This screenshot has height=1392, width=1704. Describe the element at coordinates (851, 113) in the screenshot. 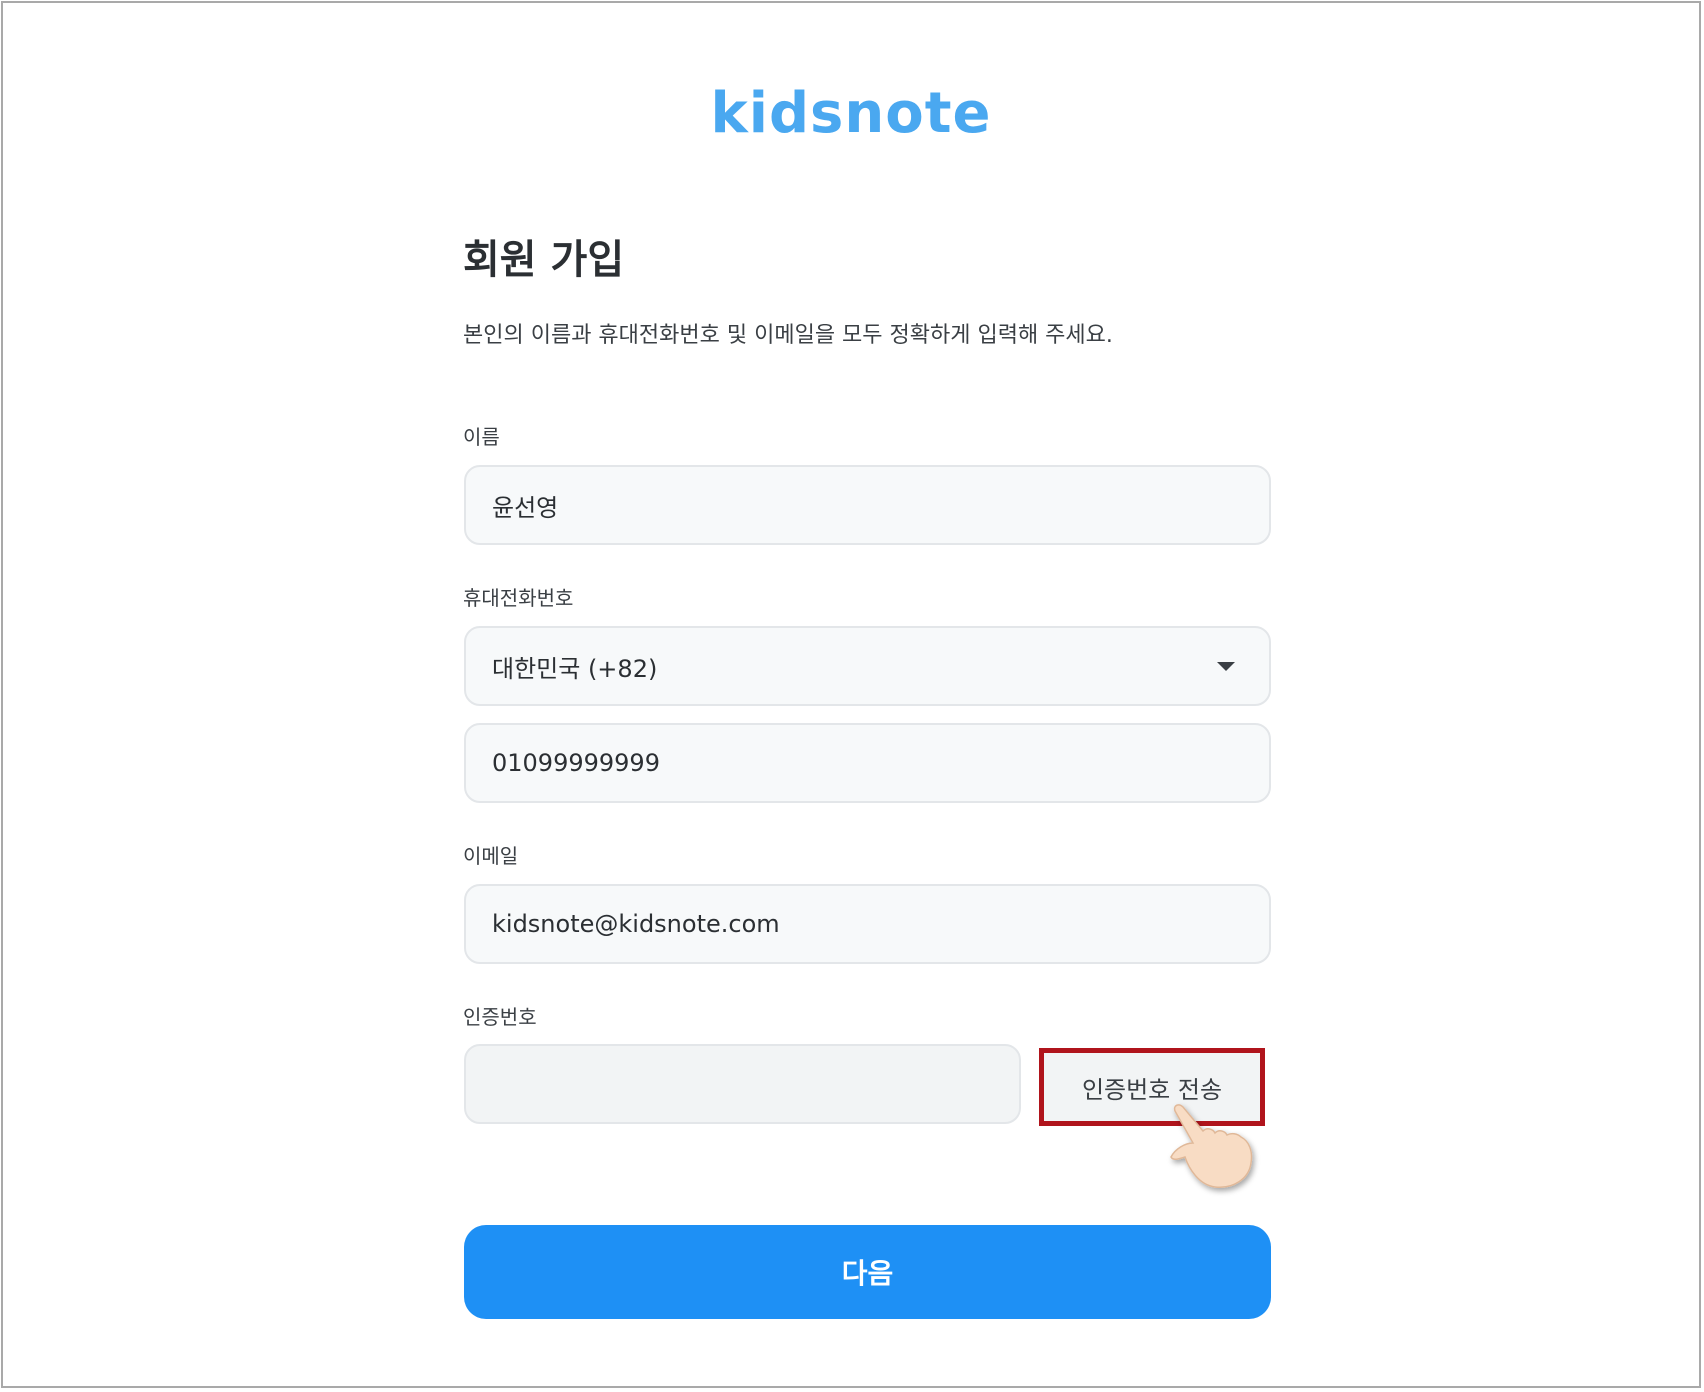

I see `kidsnote-logo: kidsnote` at that location.